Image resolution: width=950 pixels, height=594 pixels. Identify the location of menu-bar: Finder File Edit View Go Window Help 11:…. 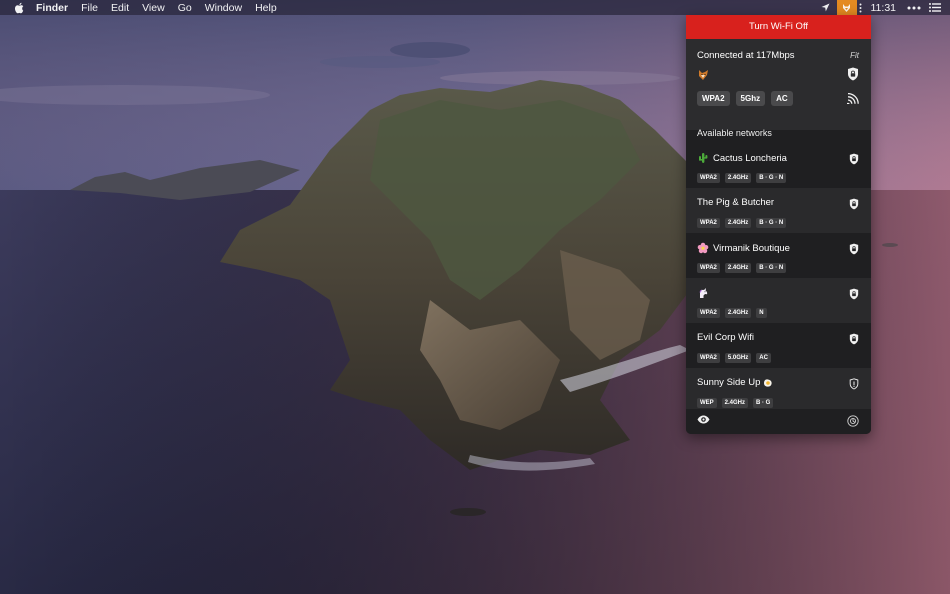
(475, 7).